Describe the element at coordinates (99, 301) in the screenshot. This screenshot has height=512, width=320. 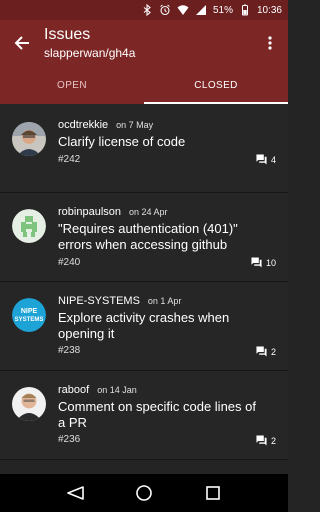
I see `issue-author: NIPE-SYSTEMS` at that location.